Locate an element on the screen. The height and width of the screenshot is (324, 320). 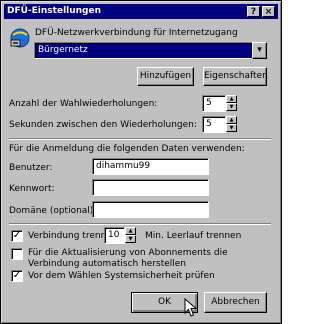
connection-selected-value: Bürgernetz is located at coordinates (63, 50).